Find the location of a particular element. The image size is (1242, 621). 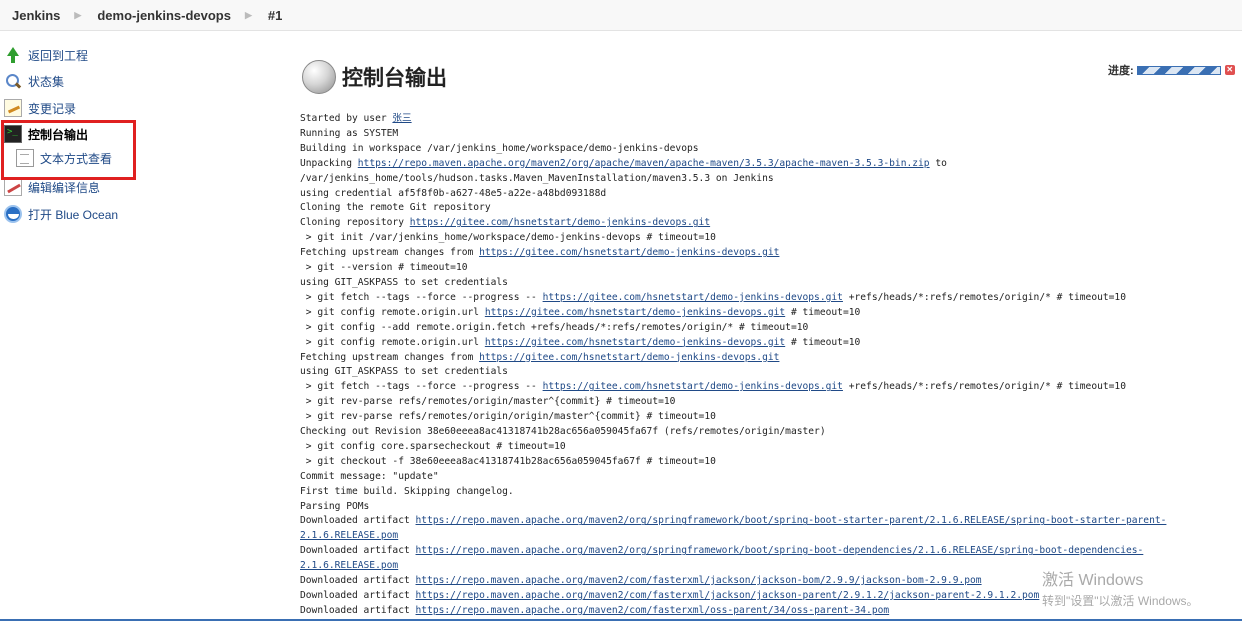

windows-activation-watermark: 激活 Windows 转到"设置"以激活 Windows。 is located at coordinates (1120, 587).